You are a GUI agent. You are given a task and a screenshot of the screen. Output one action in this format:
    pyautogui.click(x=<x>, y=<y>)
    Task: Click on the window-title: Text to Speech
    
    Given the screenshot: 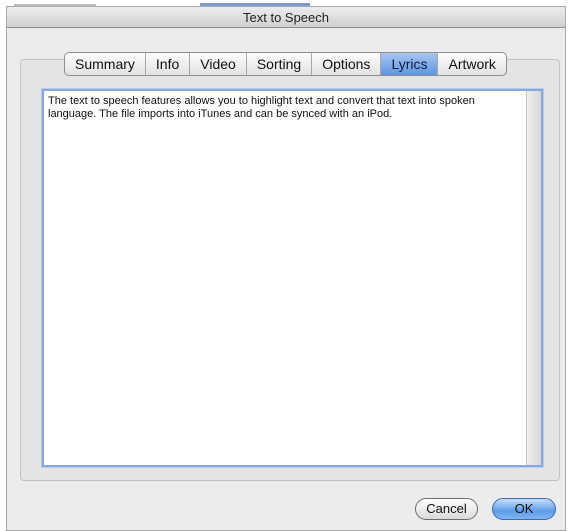 What is the action you would take?
    pyautogui.click(x=286, y=17)
    